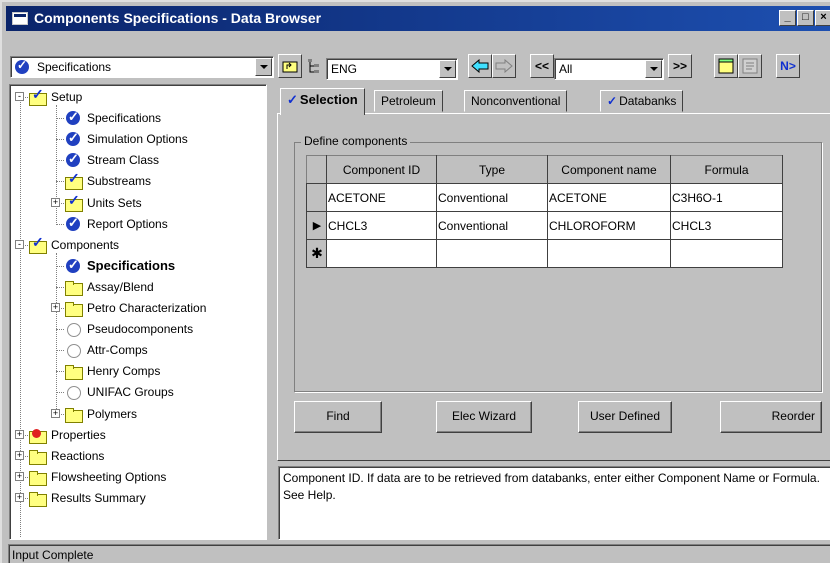  What do you see at coordinates (771, 417) in the screenshot?
I see `reorder-button: Reorder` at bounding box center [771, 417].